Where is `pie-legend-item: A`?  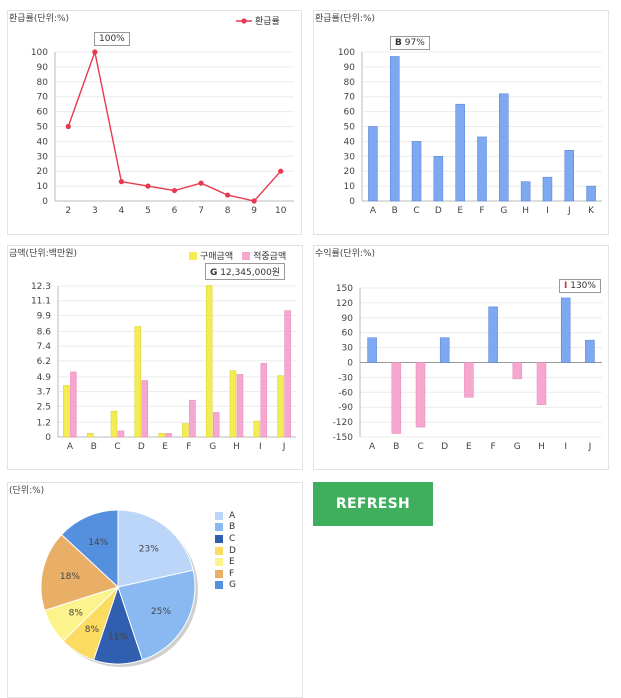 pie-legend-item: A is located at coordinates (225, 516).